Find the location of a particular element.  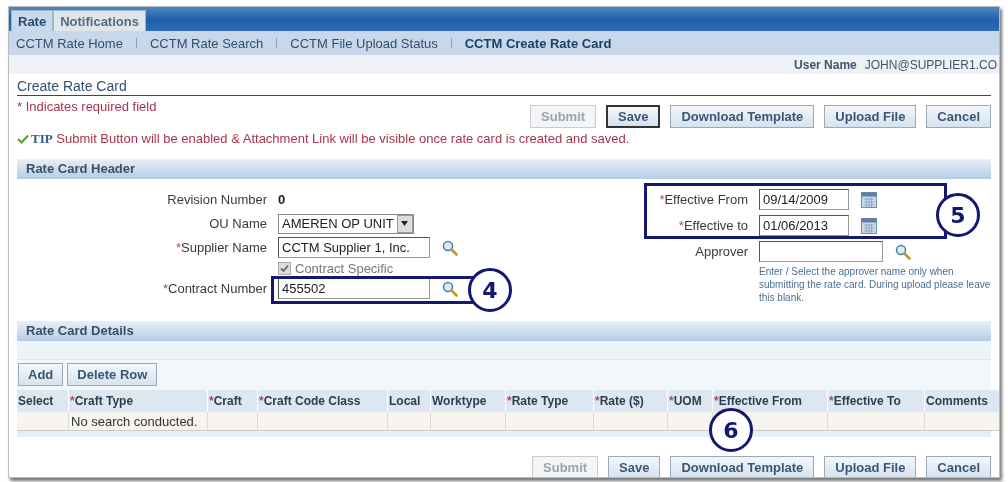

callout-number: 5 is located at coordinates (958, 215).